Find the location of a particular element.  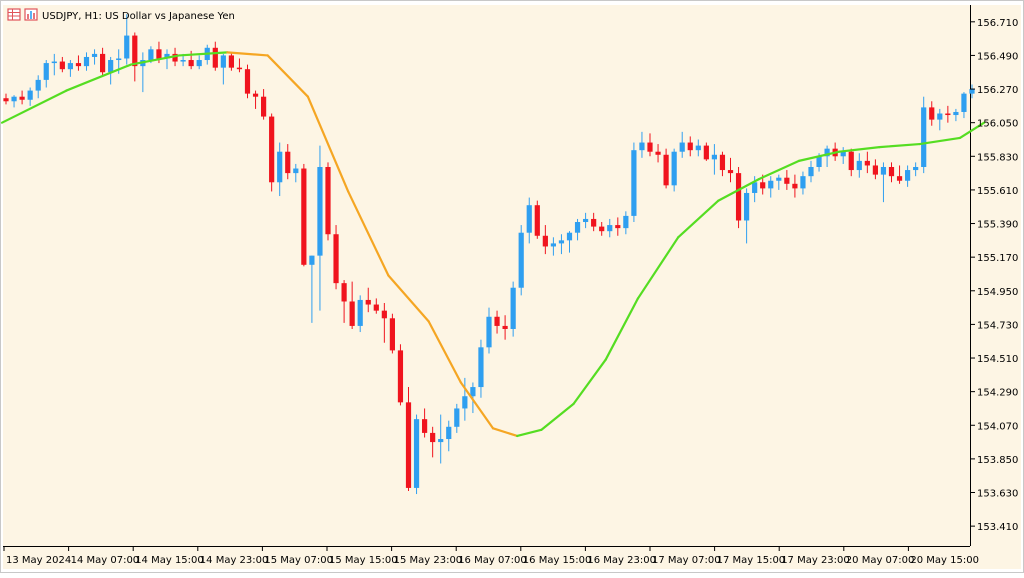

time-tick-label: 15 May 07:00 is located at coordinates (298, 560).